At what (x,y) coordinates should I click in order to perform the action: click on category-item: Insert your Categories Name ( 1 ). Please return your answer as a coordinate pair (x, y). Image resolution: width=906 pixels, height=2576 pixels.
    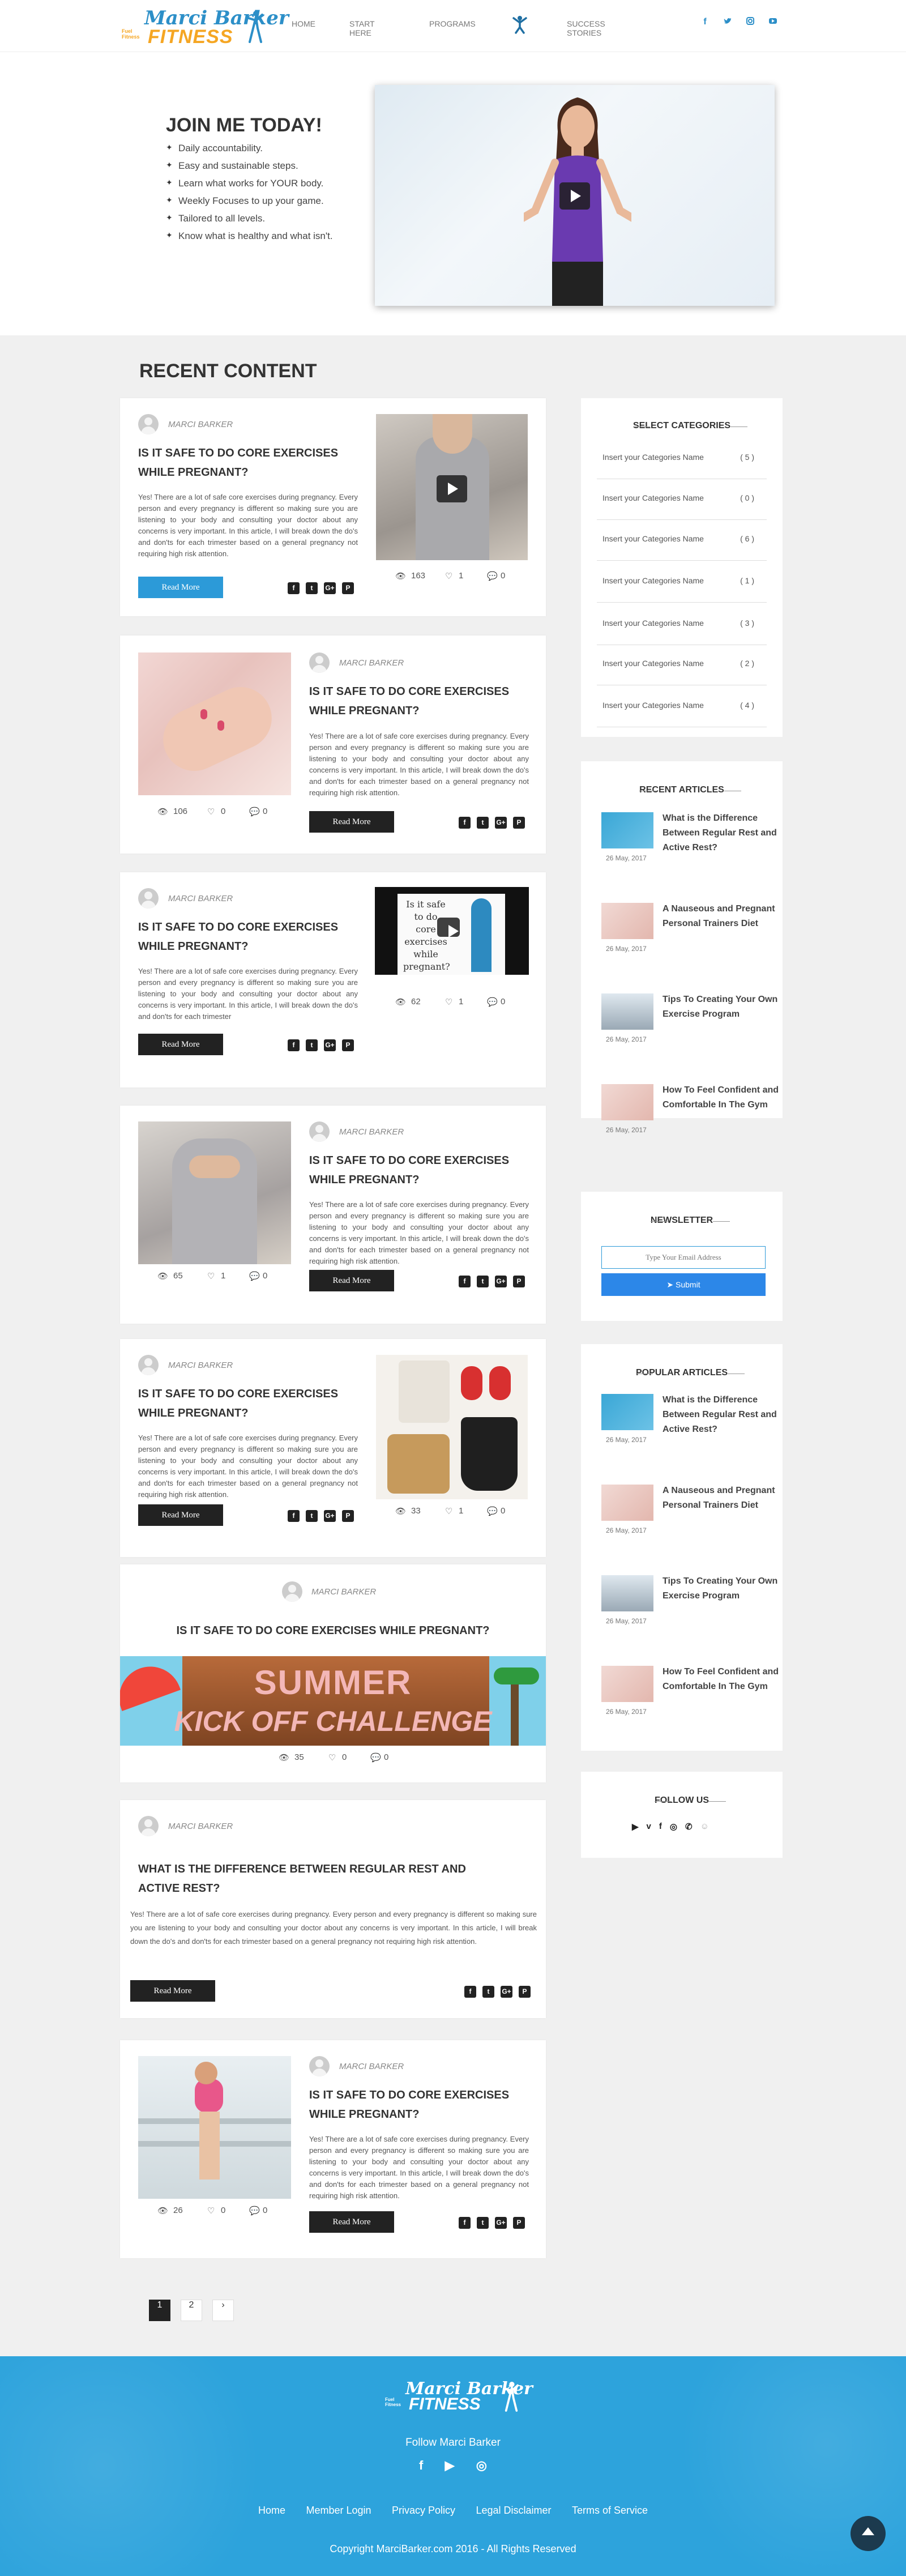
    Looking at the image, I should click on (682, 581).